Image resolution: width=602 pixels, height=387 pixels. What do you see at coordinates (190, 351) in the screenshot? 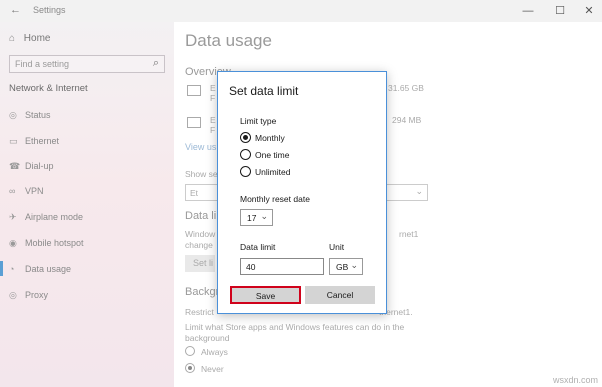
I see `radio-always` at bounding box center [190, 351].